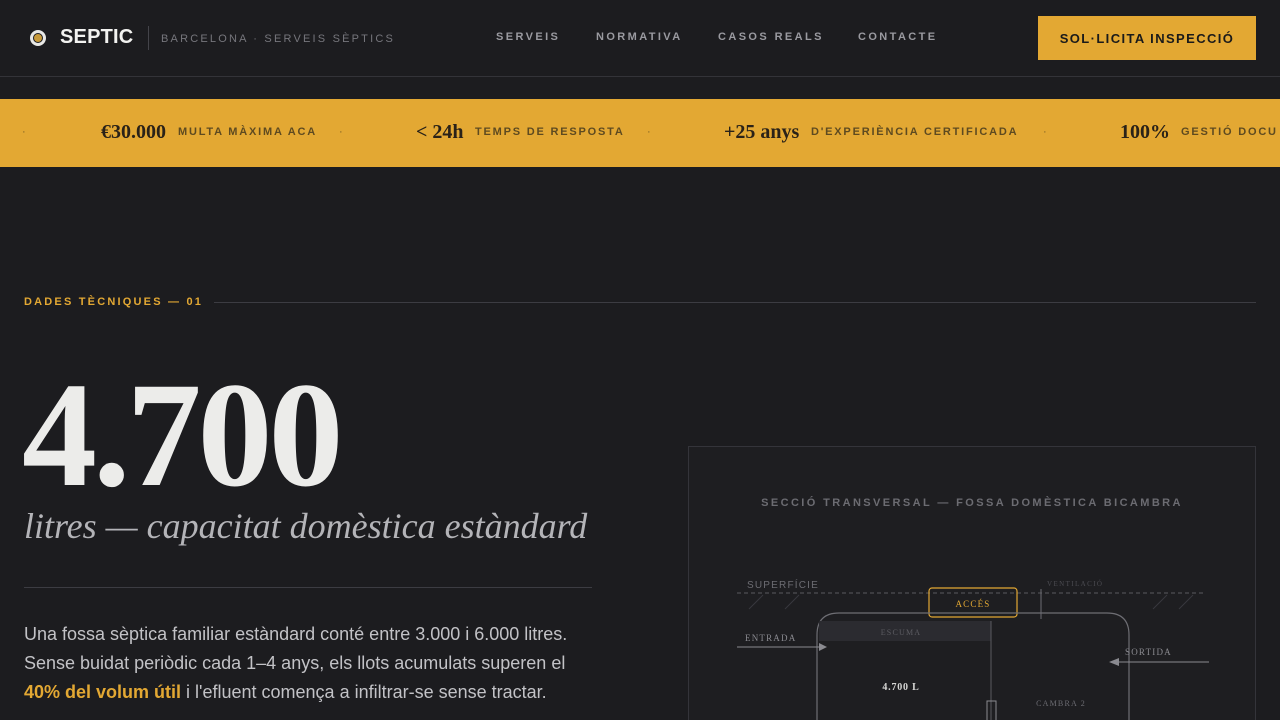  What do you see at coordinates (1061, 703) in the screenshot?
I see `chamber-2-label: CAMBRA 2` at bounding box center [1061, 703].